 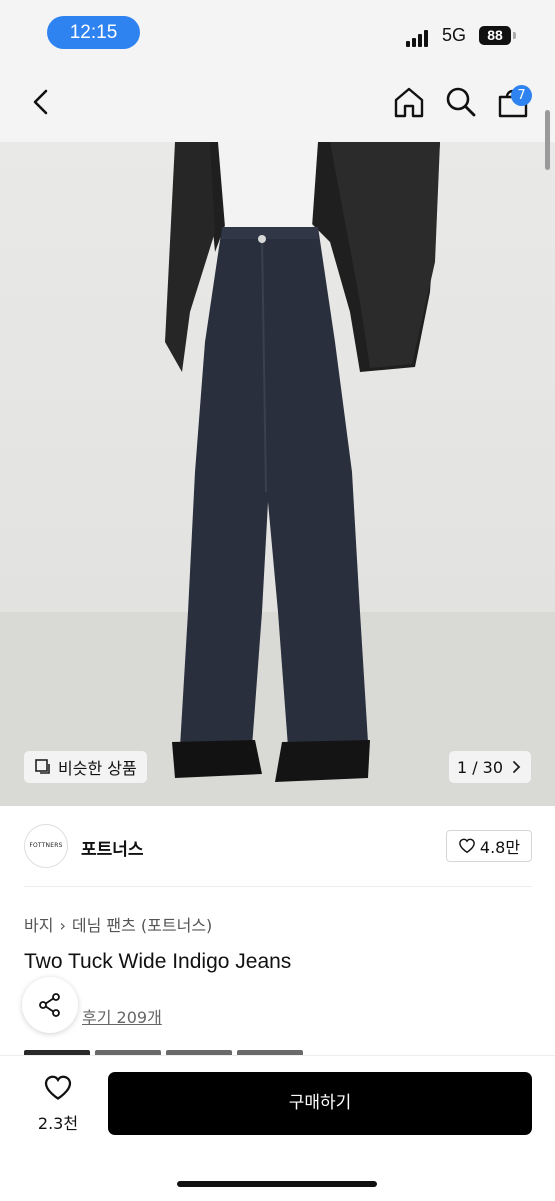 I want to click on share-button, so click(x=50, y=1005).